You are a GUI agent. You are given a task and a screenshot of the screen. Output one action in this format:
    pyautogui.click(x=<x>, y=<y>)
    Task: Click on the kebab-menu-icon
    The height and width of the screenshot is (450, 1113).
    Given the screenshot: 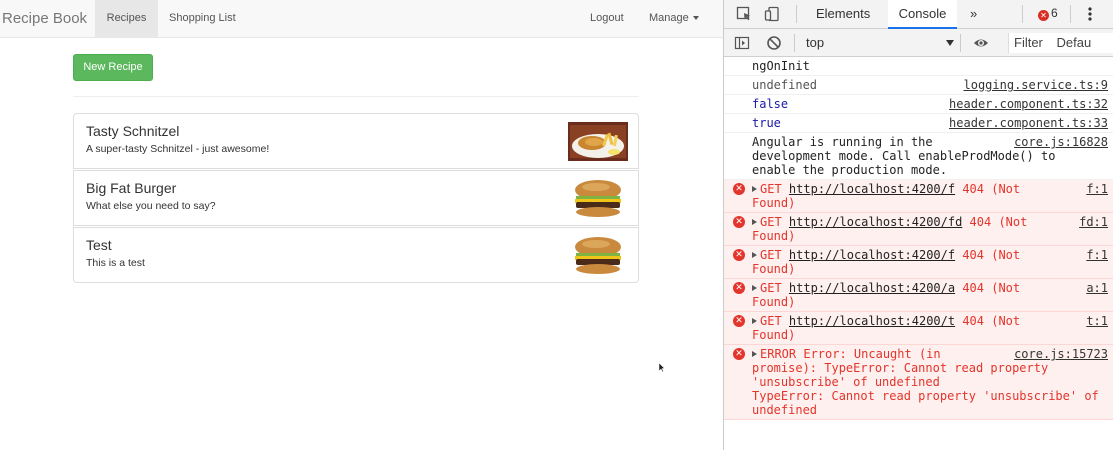 What is the action you would take?
    pyautogui.click(x=1090, y=14)
    